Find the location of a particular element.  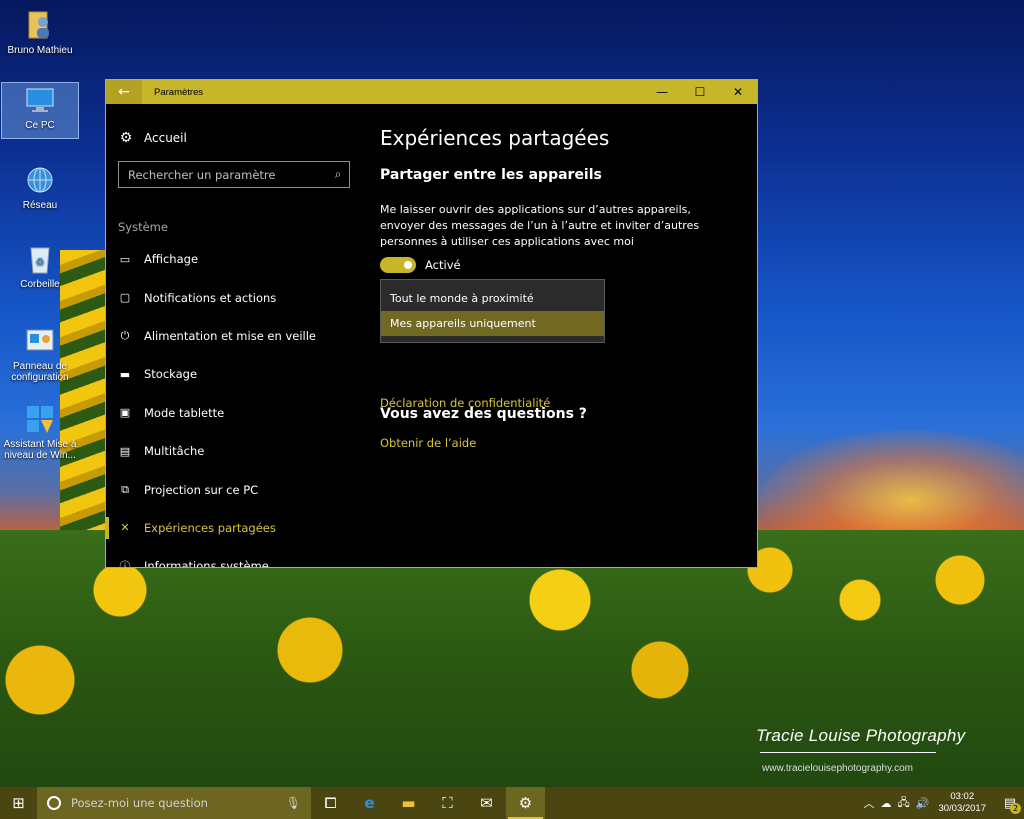

home-label: Accueil is located at coordinates (165, 138).